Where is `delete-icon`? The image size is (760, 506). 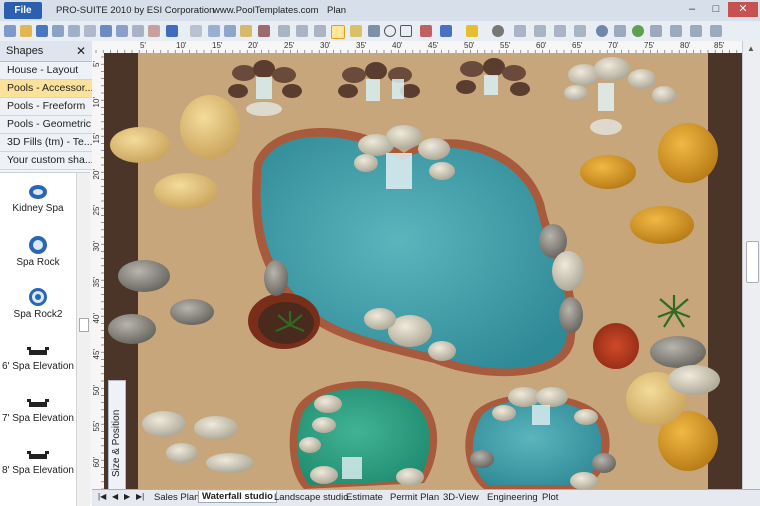
delete-icon is located at coordinates (264, 31).